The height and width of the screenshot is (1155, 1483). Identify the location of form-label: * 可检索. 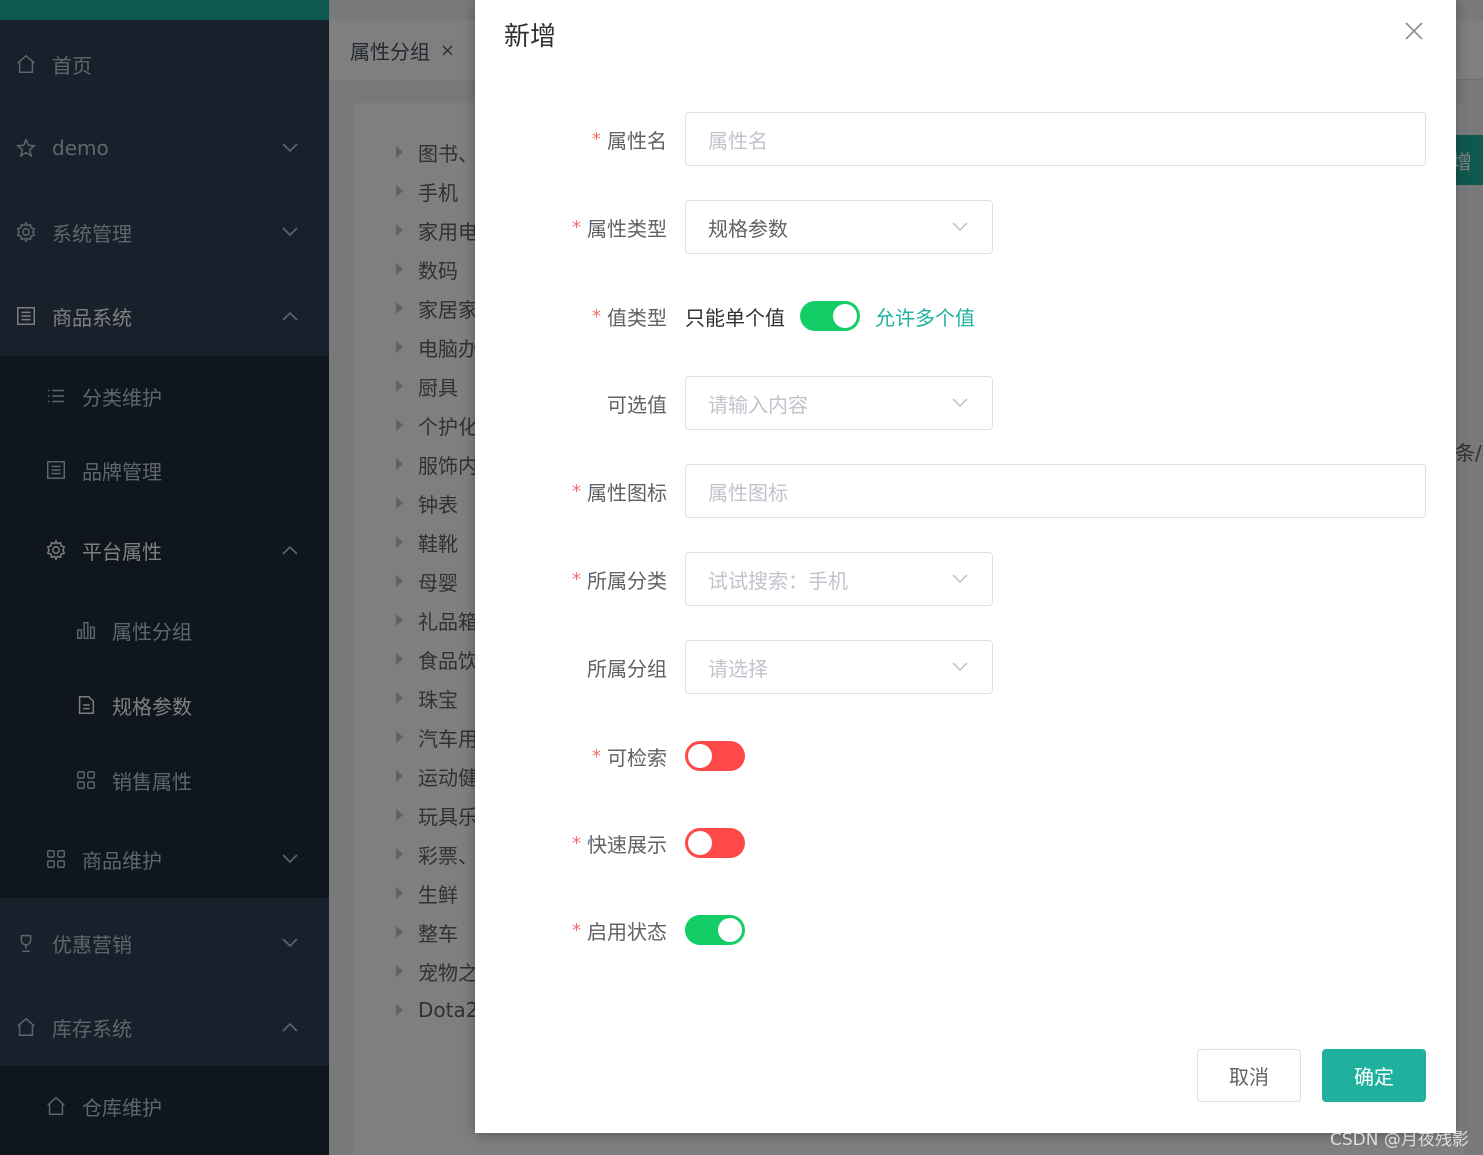
(629, 757).